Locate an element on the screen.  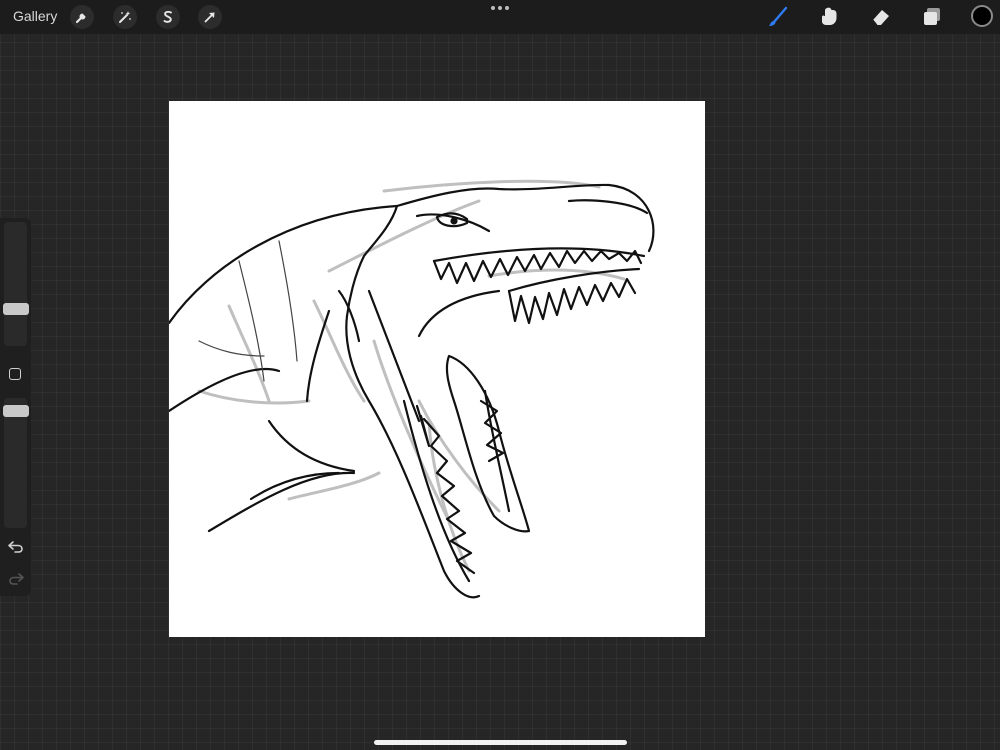
brush-icon is located at coordinates (778, 16).